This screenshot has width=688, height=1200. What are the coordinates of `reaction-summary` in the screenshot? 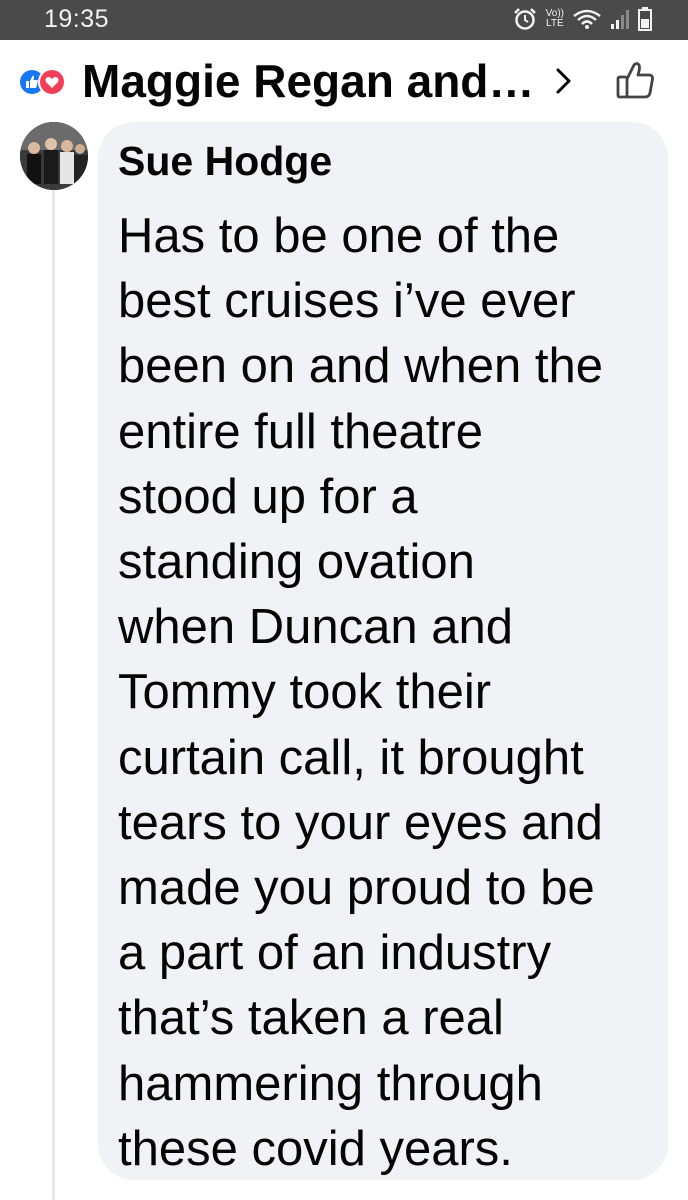 It's located at (47, 81).